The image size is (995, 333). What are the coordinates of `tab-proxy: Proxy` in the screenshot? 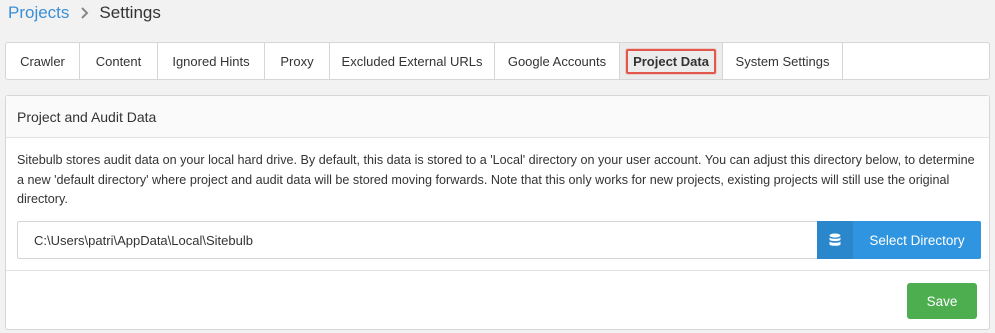 It's located at (297, 61).